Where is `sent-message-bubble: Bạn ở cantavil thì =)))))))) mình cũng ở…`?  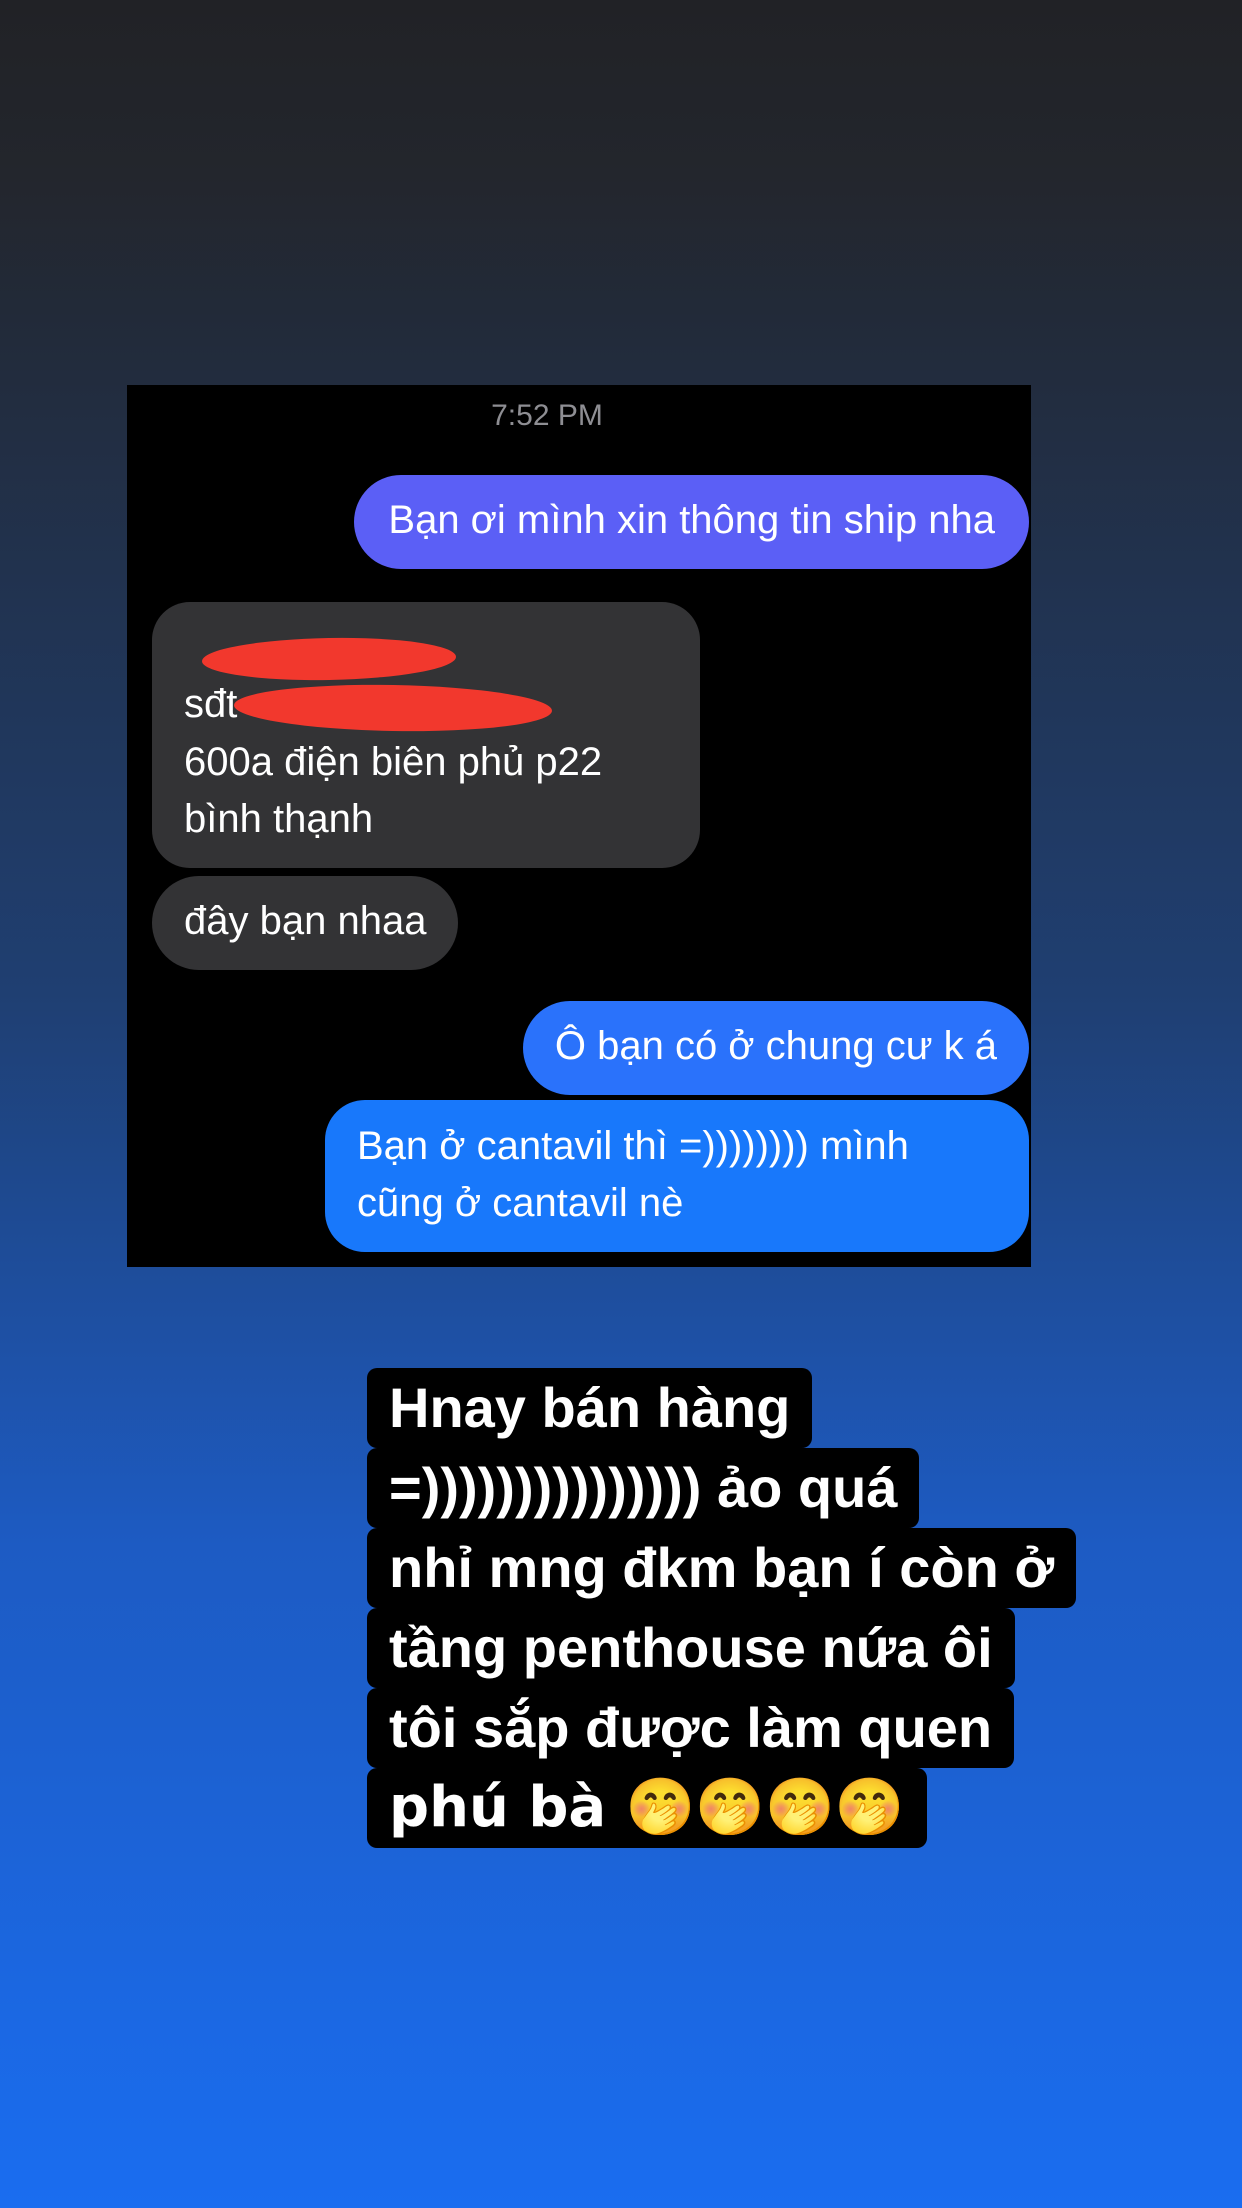 sent-message-bubble: Bạn ở cantavil thì =)))))))) mình cũng ở… is located at coordinates (677, 1176).